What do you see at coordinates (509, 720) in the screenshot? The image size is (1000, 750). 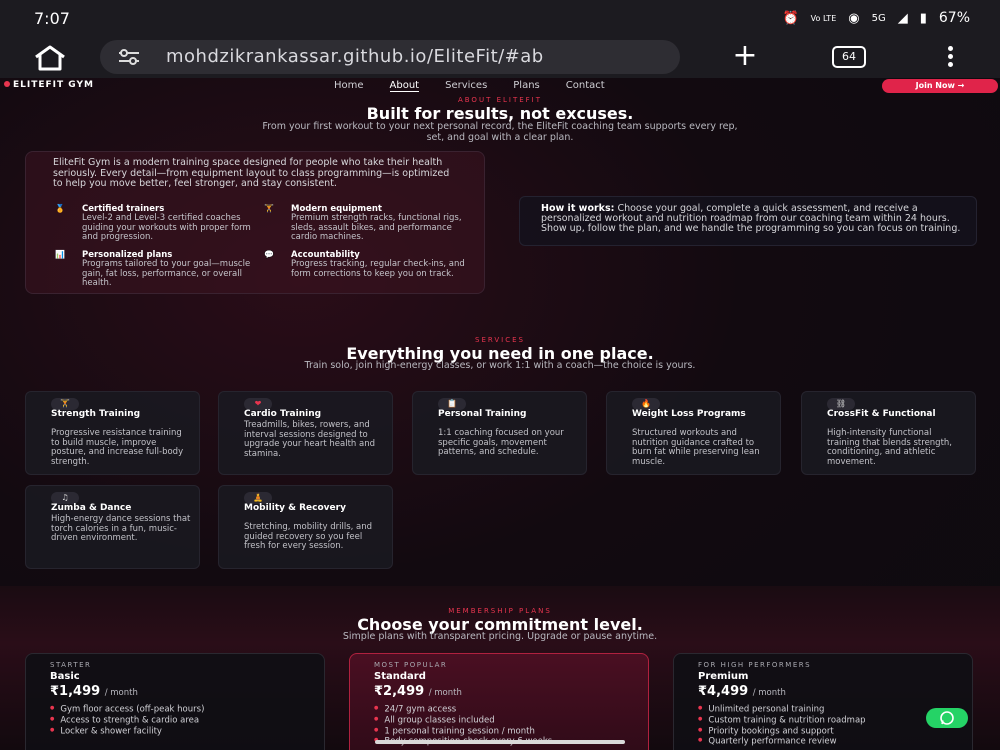 I see `plan-feature: All group classes included` at bounding box center [509, 720].